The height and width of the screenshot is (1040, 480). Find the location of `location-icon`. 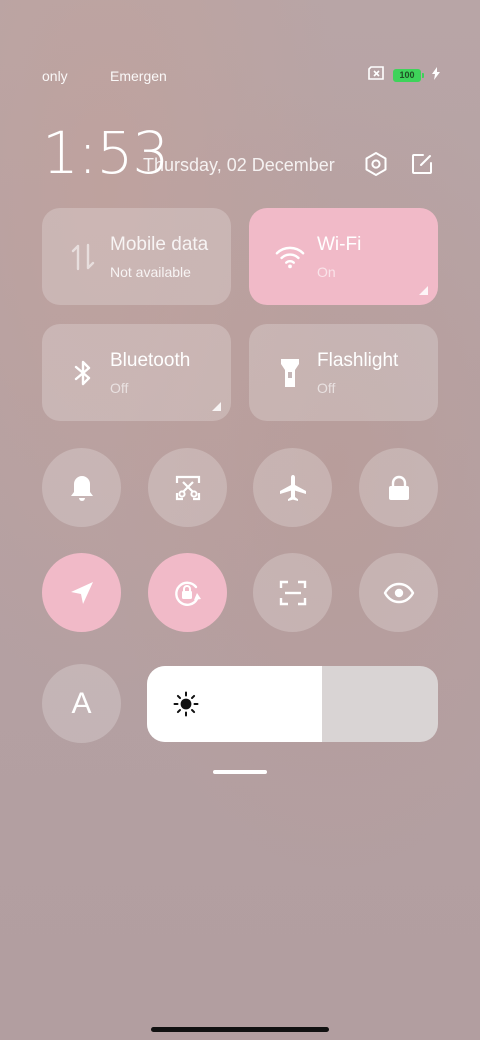

location-icon is located at coordinates (81, 592).